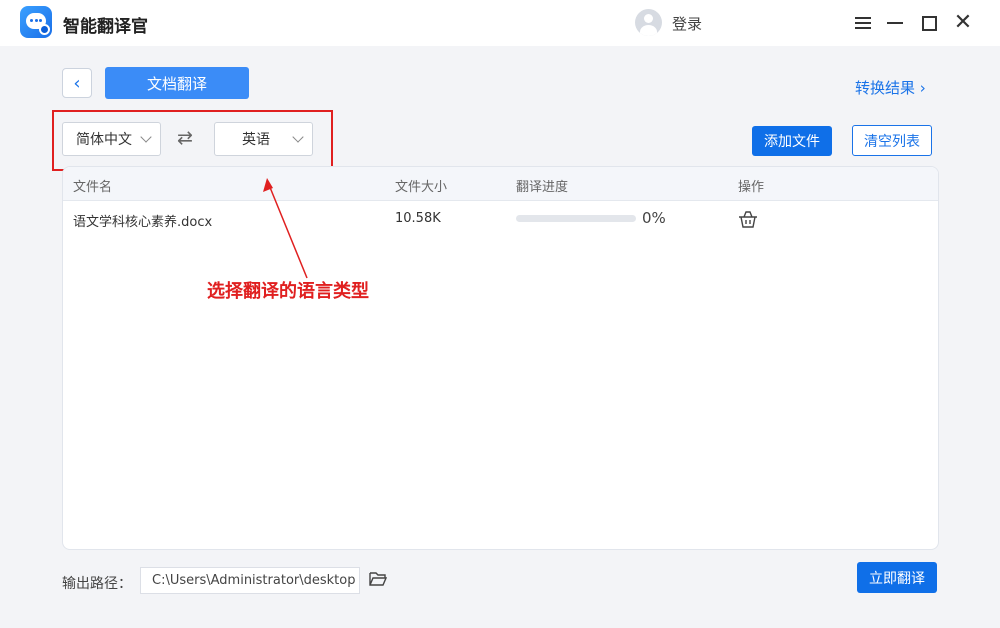  What do you see at coordinates (500, 23) in the screenshot?
I see `title-bar: 智能翻译官 登录 ✕` at bounding box center [500, 23].